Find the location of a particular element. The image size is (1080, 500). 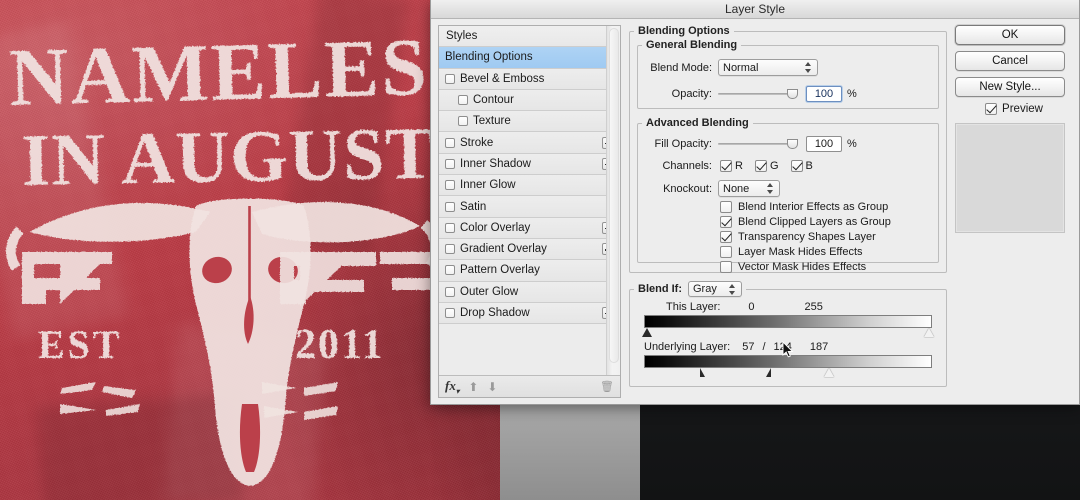

style-row-label: Blending Options is located at coordinates (489, 57).